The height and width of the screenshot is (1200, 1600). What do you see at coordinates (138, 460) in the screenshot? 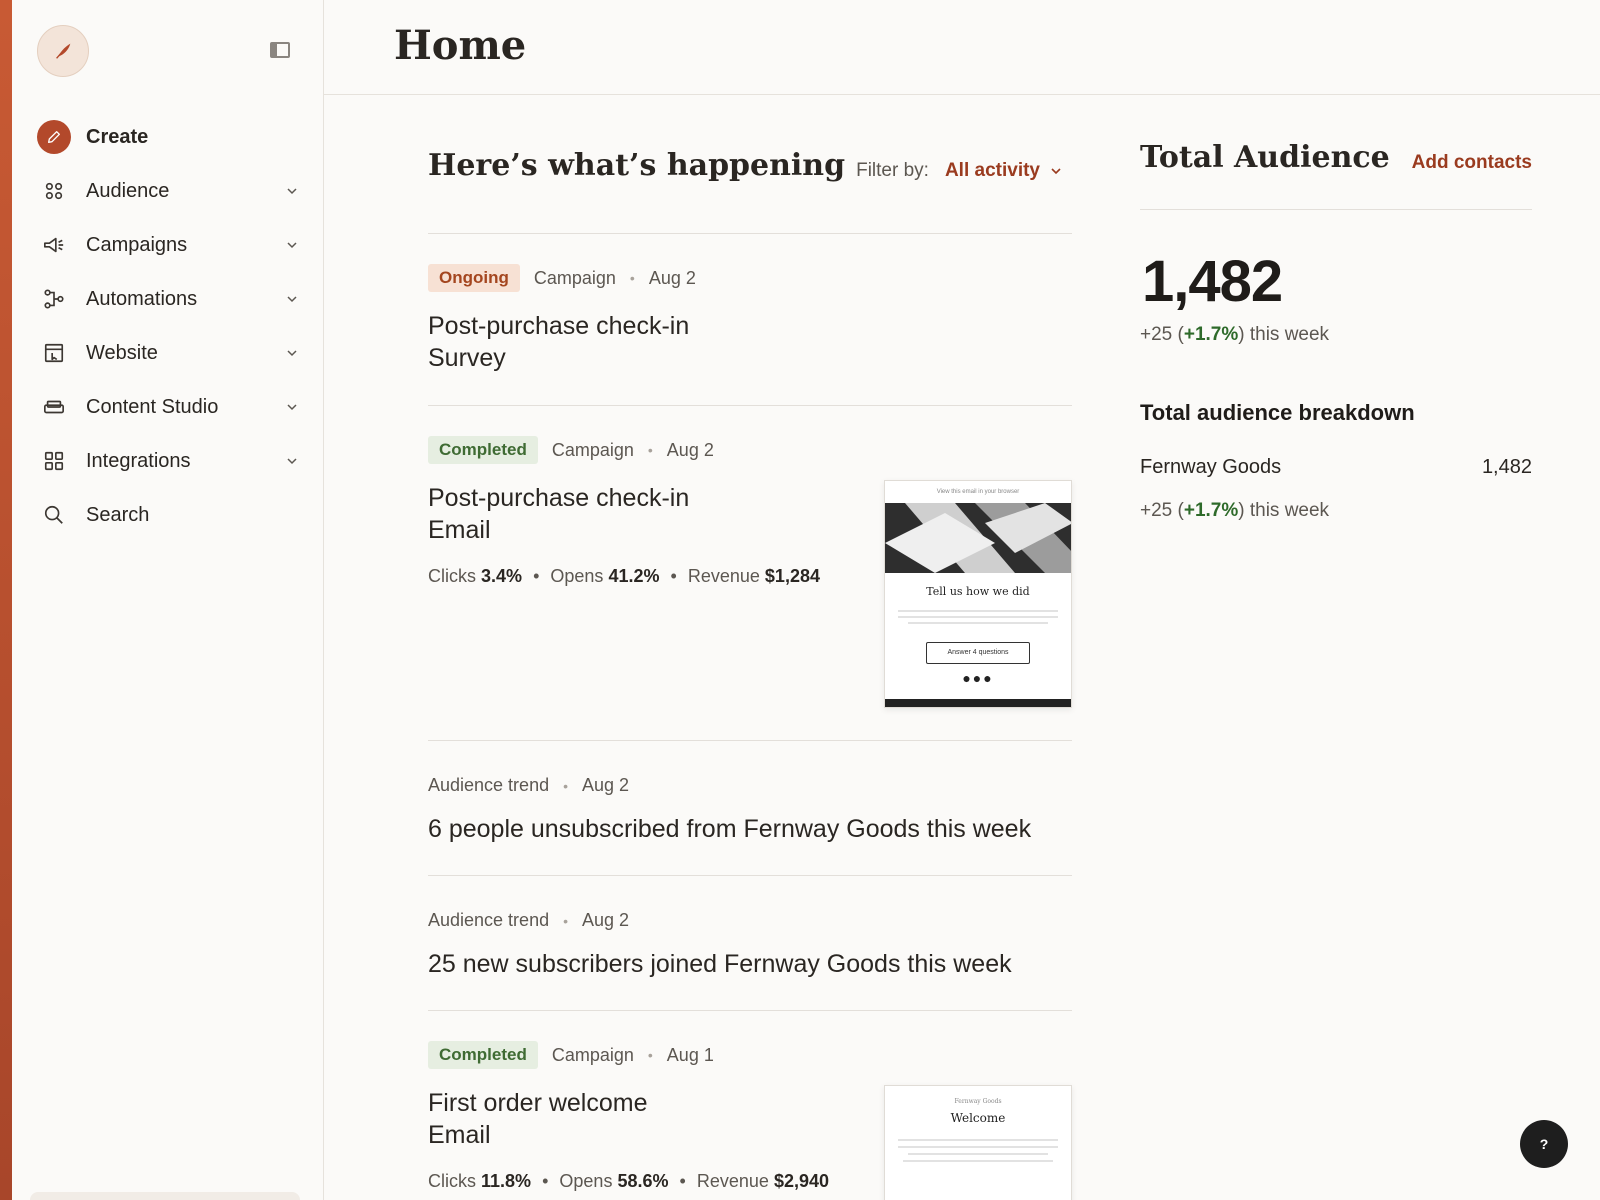
I see `sidebar-item-label: Integrations` at bounding box center [138, 460].